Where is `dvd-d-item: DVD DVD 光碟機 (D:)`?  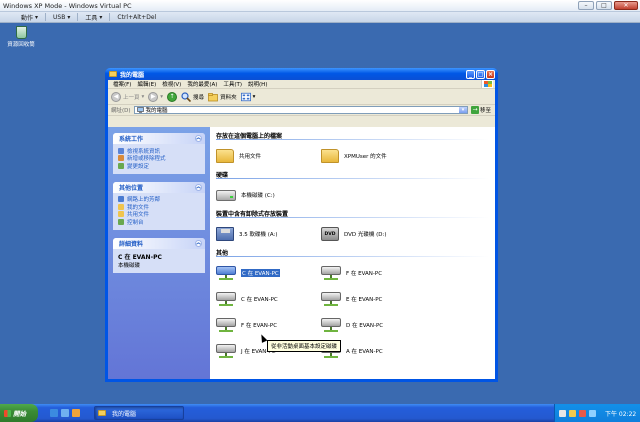 dvd-d-item: DVD DVD 光碟機 (D:) is located at coordinates (373, 234).